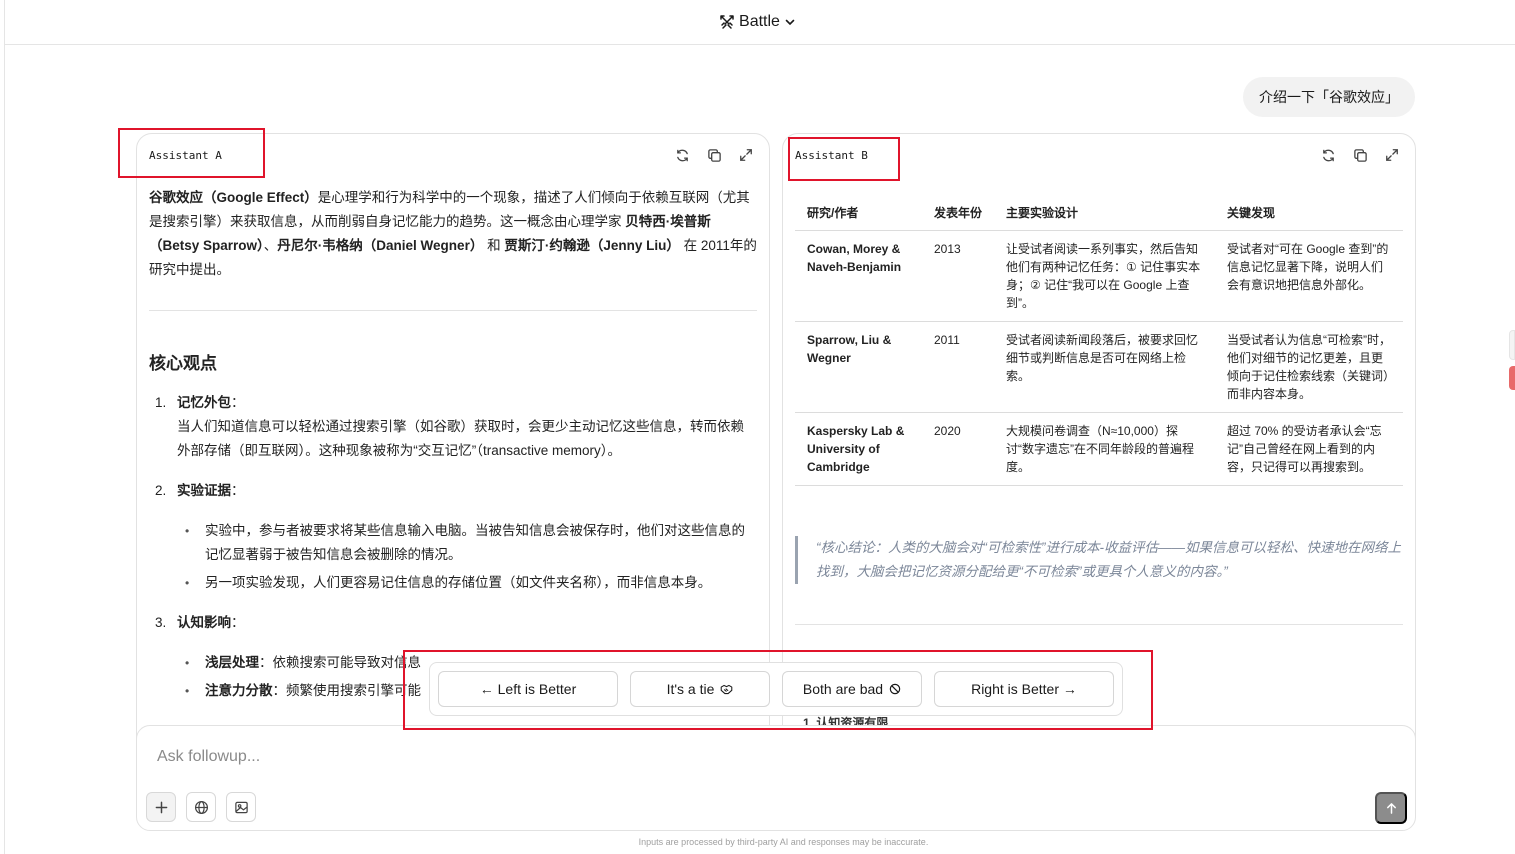  Describe the element at coordinates (4, 427) in the screenshot. I see `page-left-border` at that location.